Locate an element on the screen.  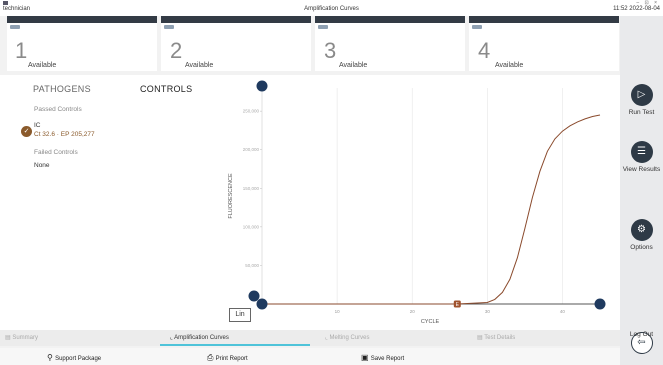
x-axis-label: CYCLE is located at coordinates (430, 322).